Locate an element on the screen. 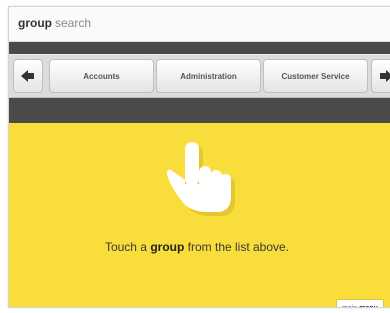  header: group search is located at coordinates (199, 24).